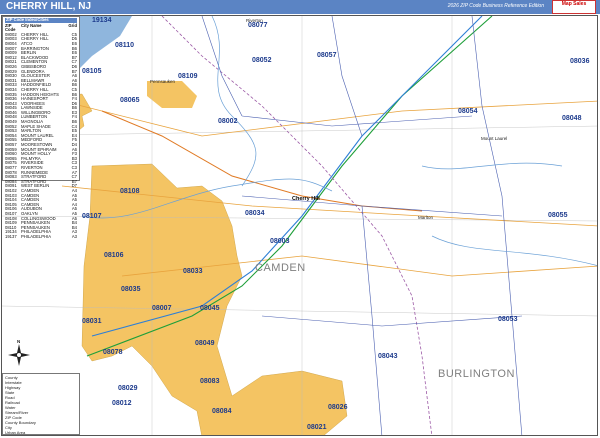 The image size is (600, 438). I want to click on zip-label-08026: 08026, so click(338, 407).